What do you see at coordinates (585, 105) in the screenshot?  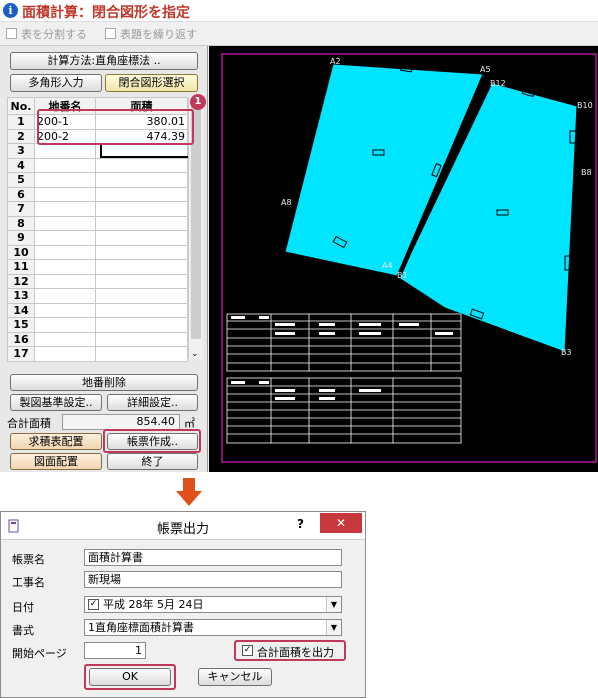 I see `point-label: B10` at bounding box center [585, 105].